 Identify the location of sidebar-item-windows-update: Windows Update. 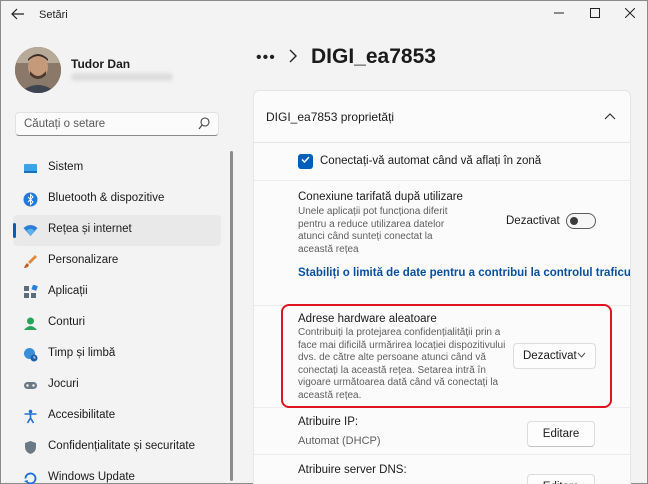
(117, 473).